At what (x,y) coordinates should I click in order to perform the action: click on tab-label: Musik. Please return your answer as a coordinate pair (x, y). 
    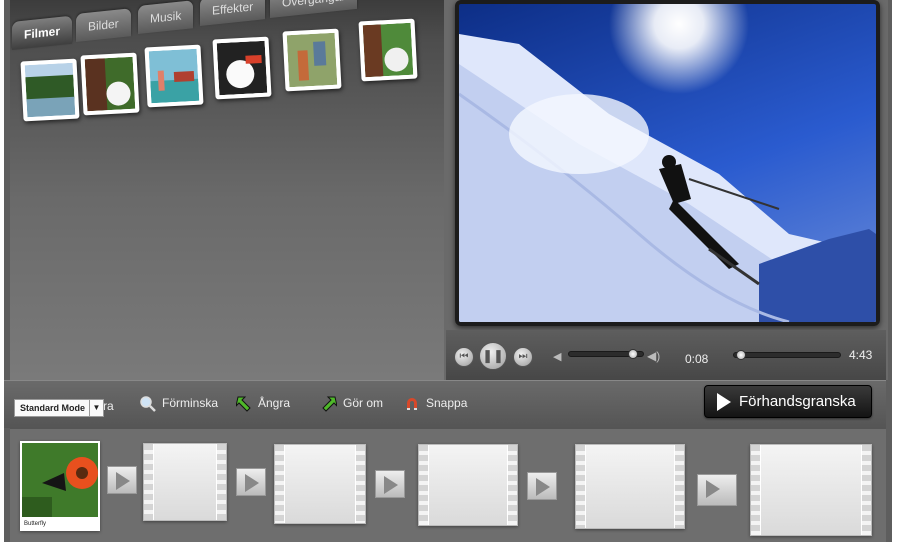
    Looking at the image, I should click on (166, 17).